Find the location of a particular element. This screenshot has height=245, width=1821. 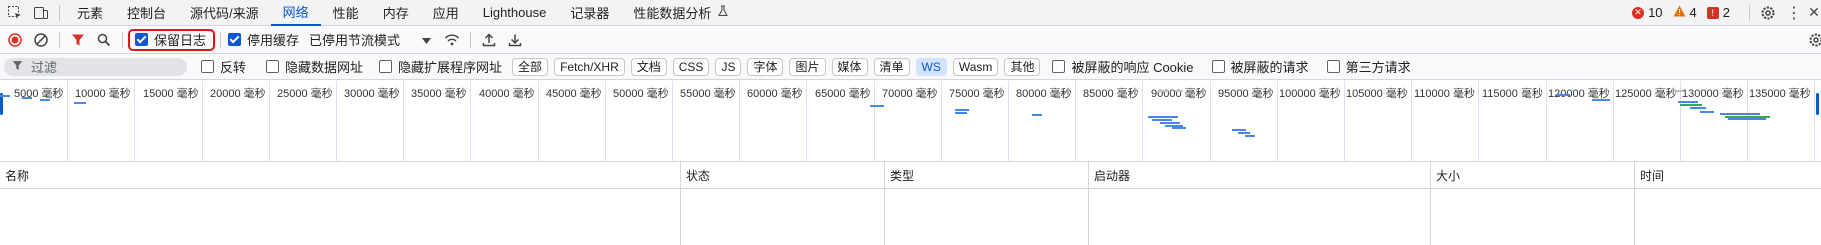

overview-tick-label: 130000 毫秒 is located at coordinates (1713, 94).